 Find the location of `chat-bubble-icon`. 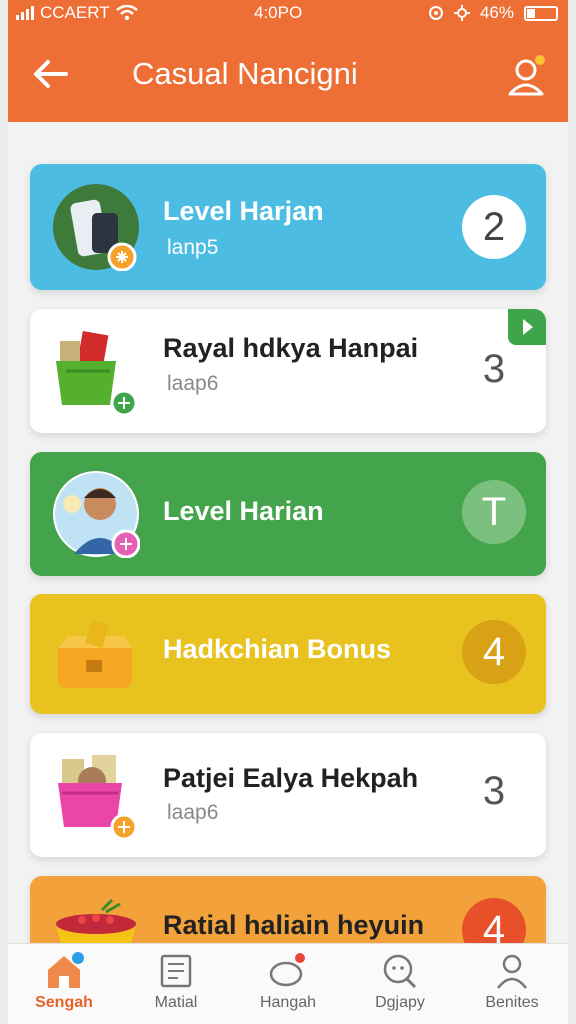

chat-bubble-icon is located at coordinates (287, 970).